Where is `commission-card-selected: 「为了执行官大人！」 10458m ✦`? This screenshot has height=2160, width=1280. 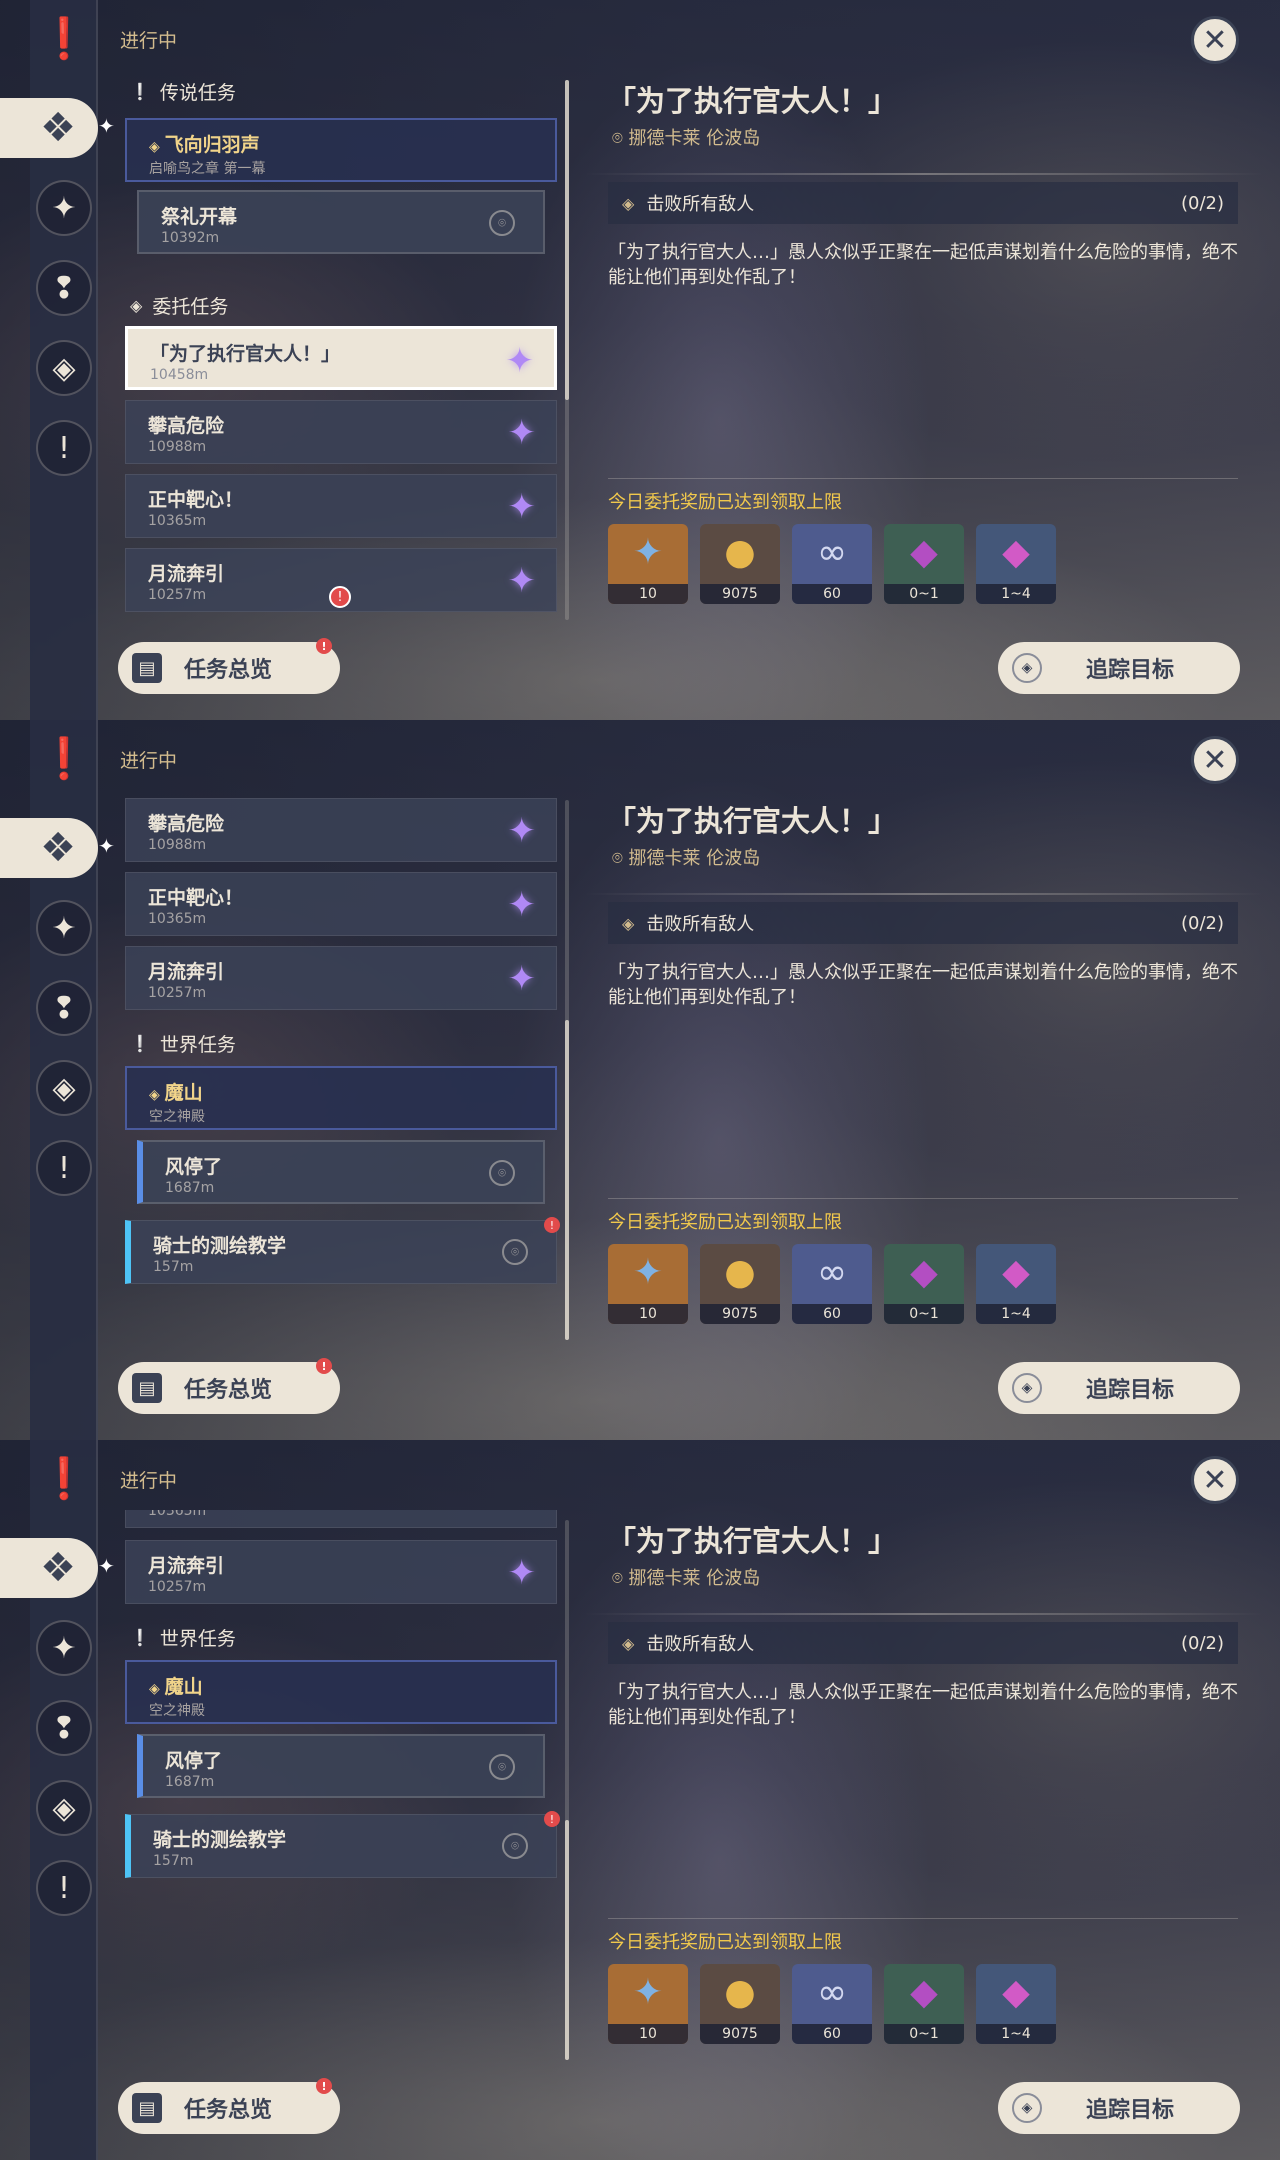 commission-card-selected: 「为了执行官大人！」 10458m ✦ is located at coordinates (341, 358).